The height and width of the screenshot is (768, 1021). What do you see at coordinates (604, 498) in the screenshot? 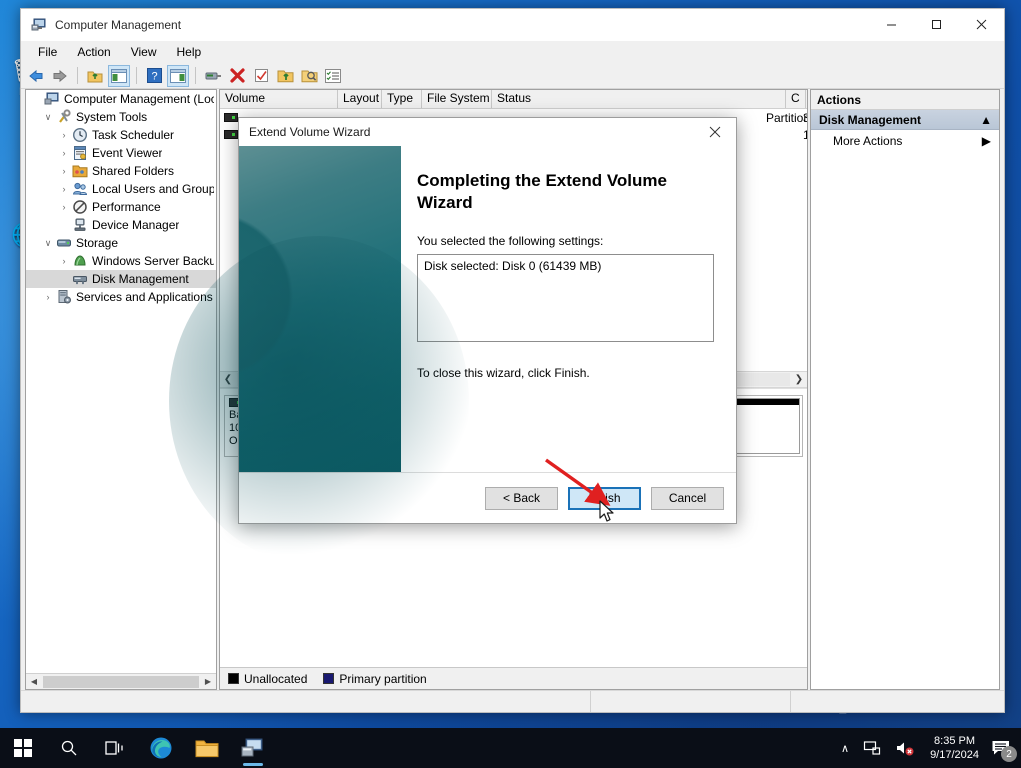
I see `finish-button: Finish` at bounding box center [604, 498].